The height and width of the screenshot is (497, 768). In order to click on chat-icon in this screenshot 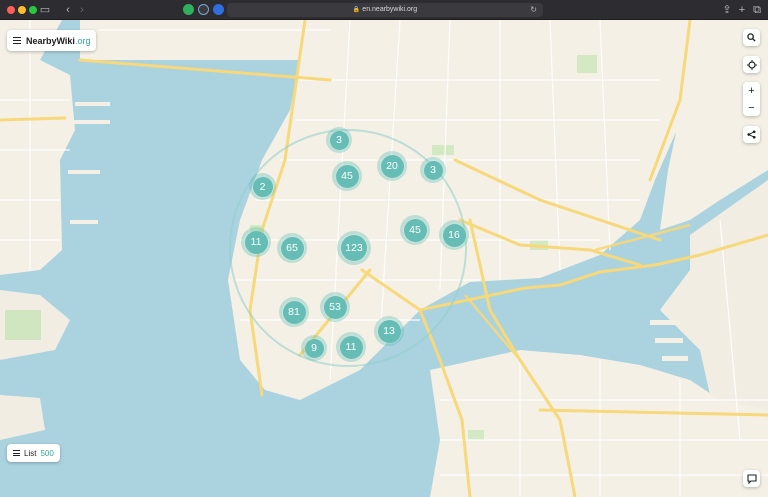, I will do `click(751, 478)`.